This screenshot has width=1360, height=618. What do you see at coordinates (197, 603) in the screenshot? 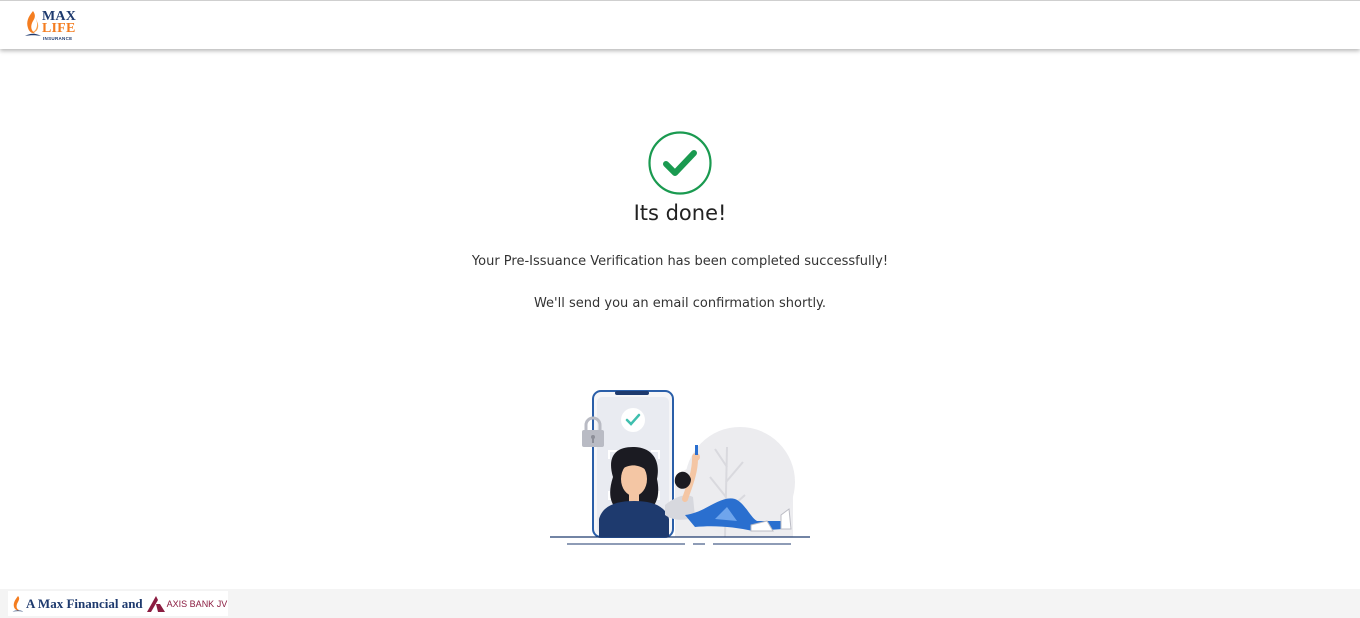
I see `axis-bank-jv-text: AXIS BANK JV` at bounding box center [197, 603].